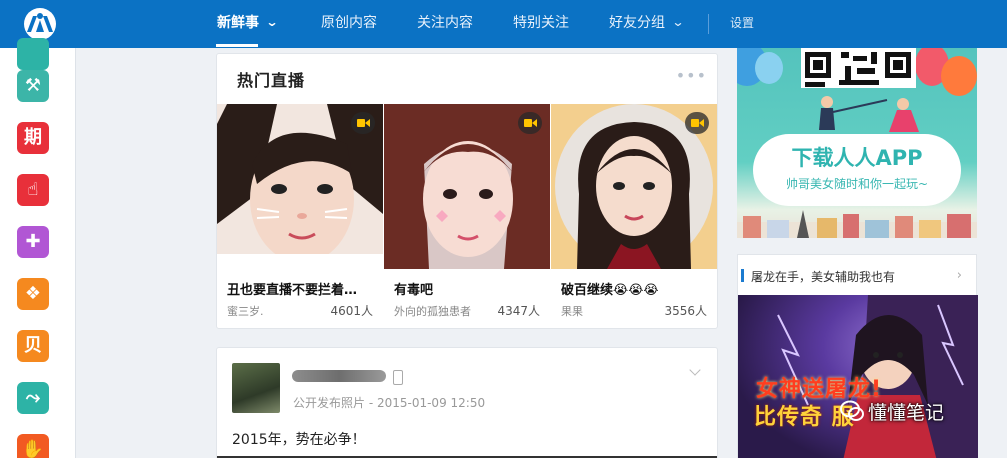  I want to click on periodical-icon: 期, so click(33, 138).